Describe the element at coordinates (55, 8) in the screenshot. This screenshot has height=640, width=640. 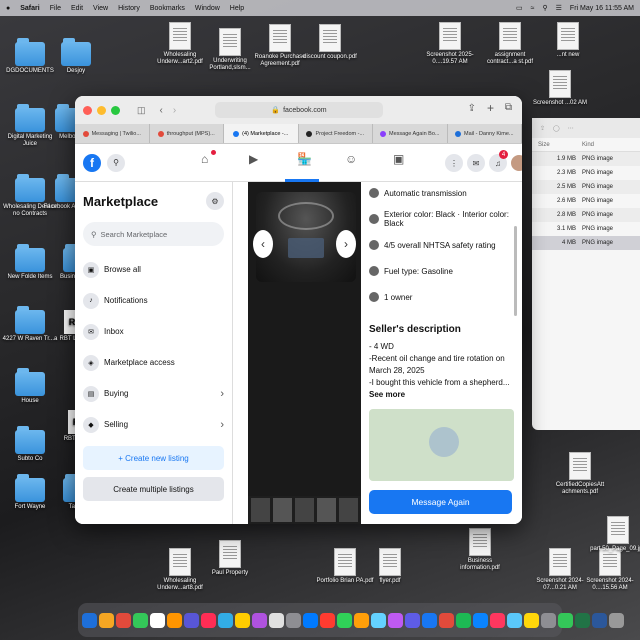
I see `menu-file: File` at that location.